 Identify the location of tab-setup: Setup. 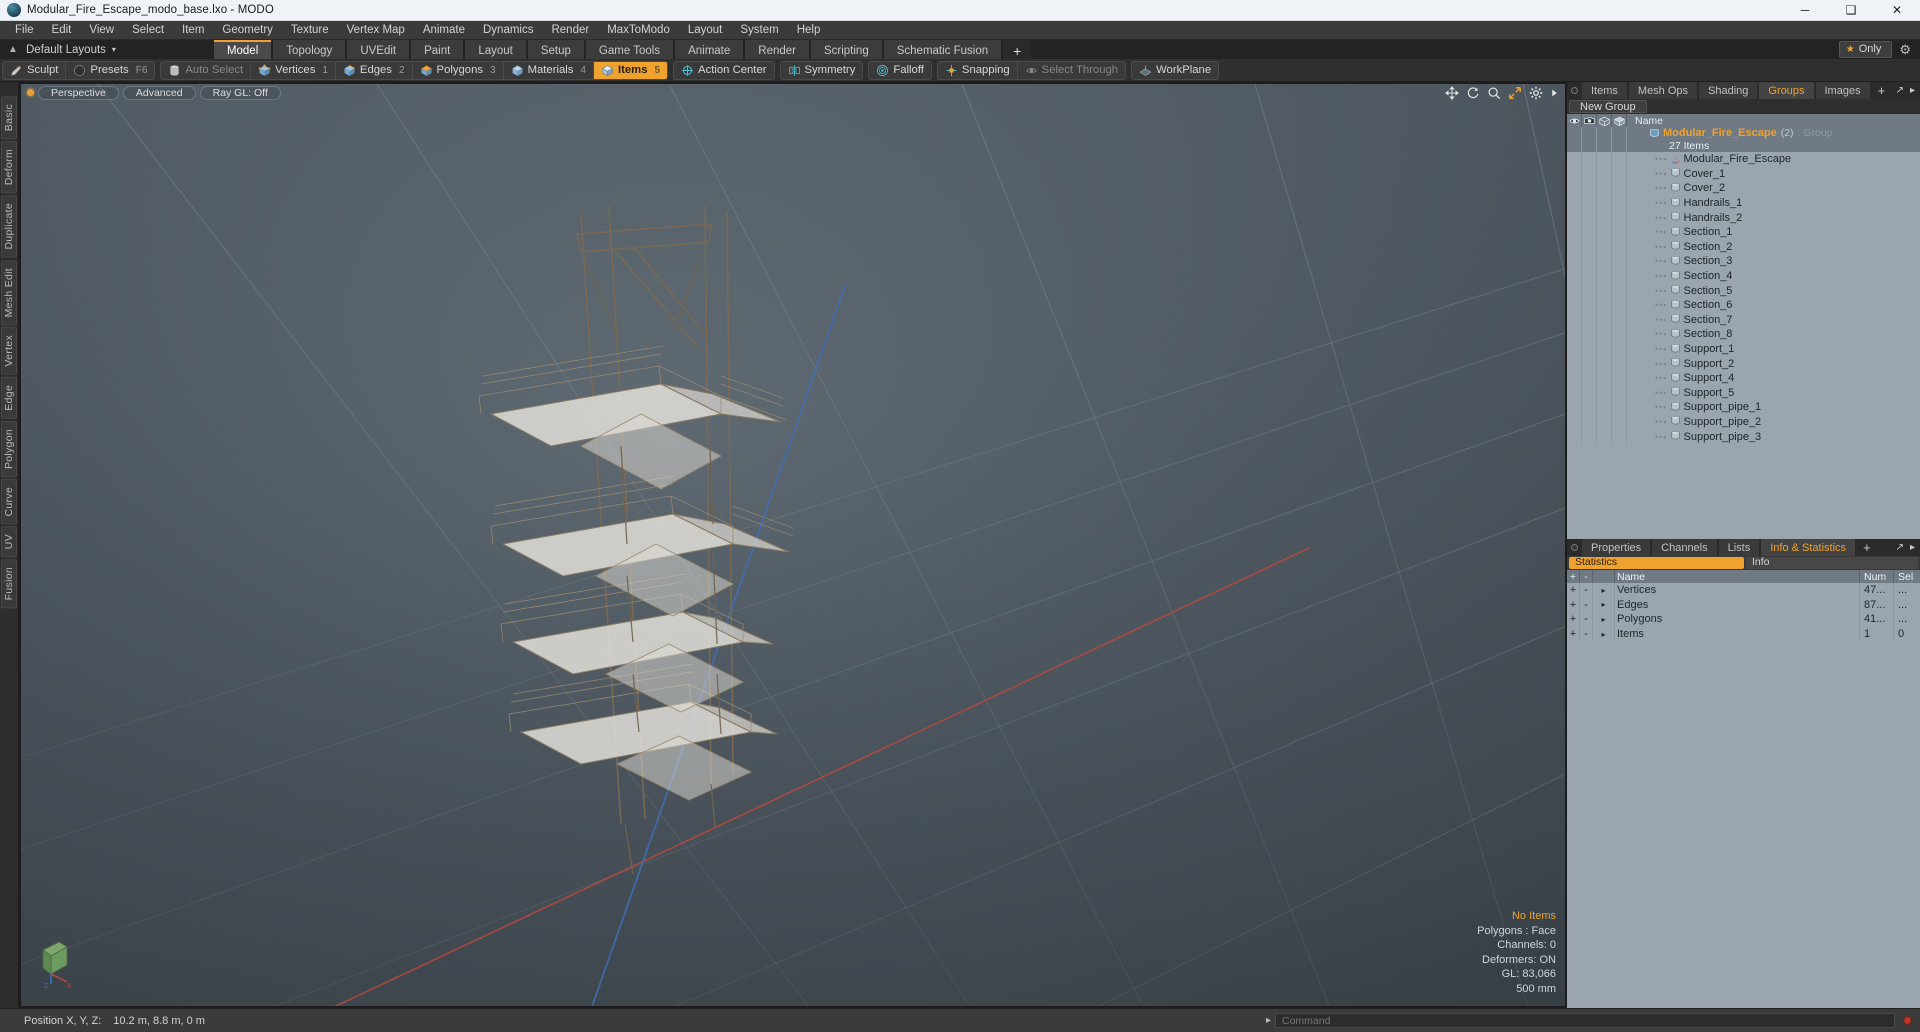
(555, 49).